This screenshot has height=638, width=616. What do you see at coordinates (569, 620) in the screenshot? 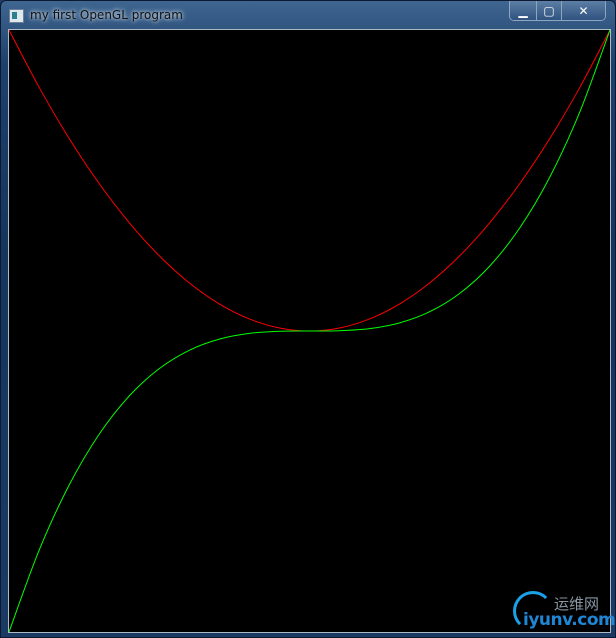
I see `watermark-en: iyunv.com` at bounding box center [569, 620].